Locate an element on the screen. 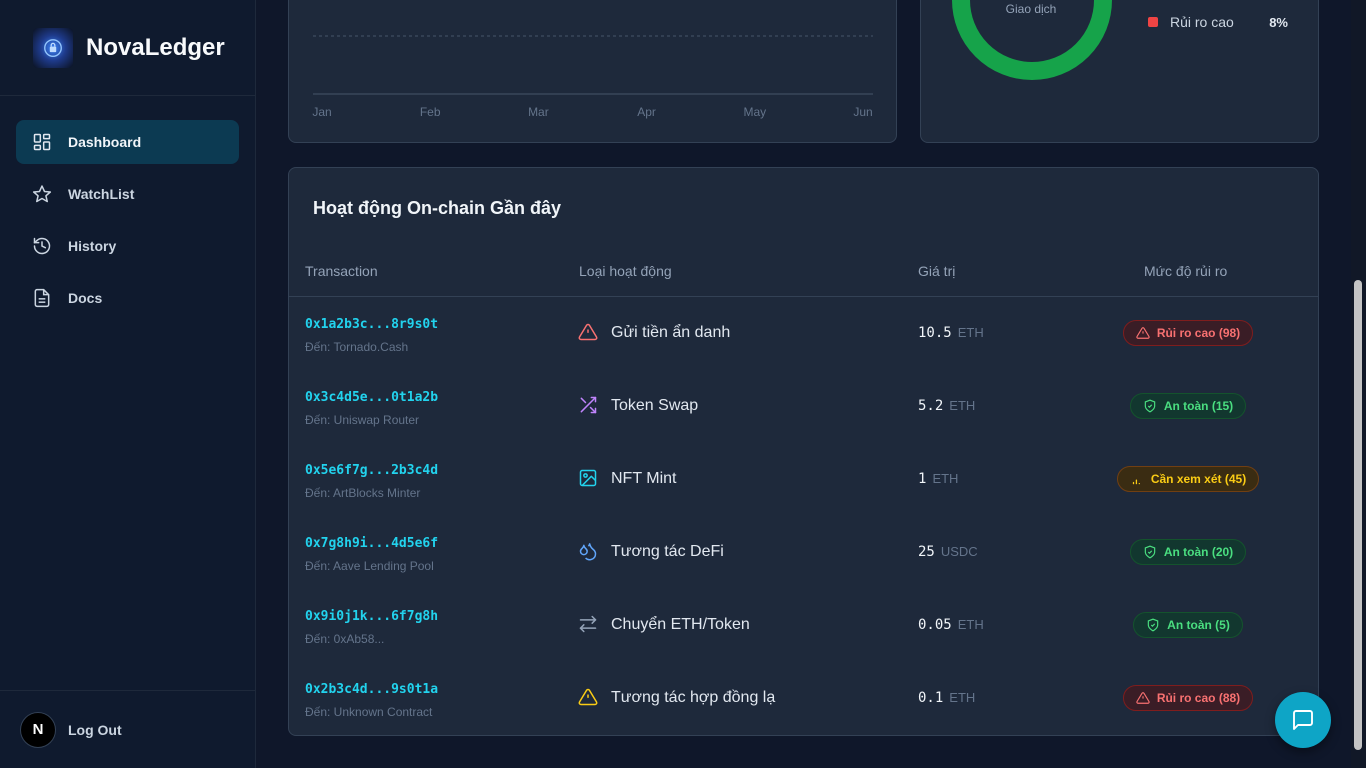  sidebar-item-label: Docs is located at coordinates (85, 298).